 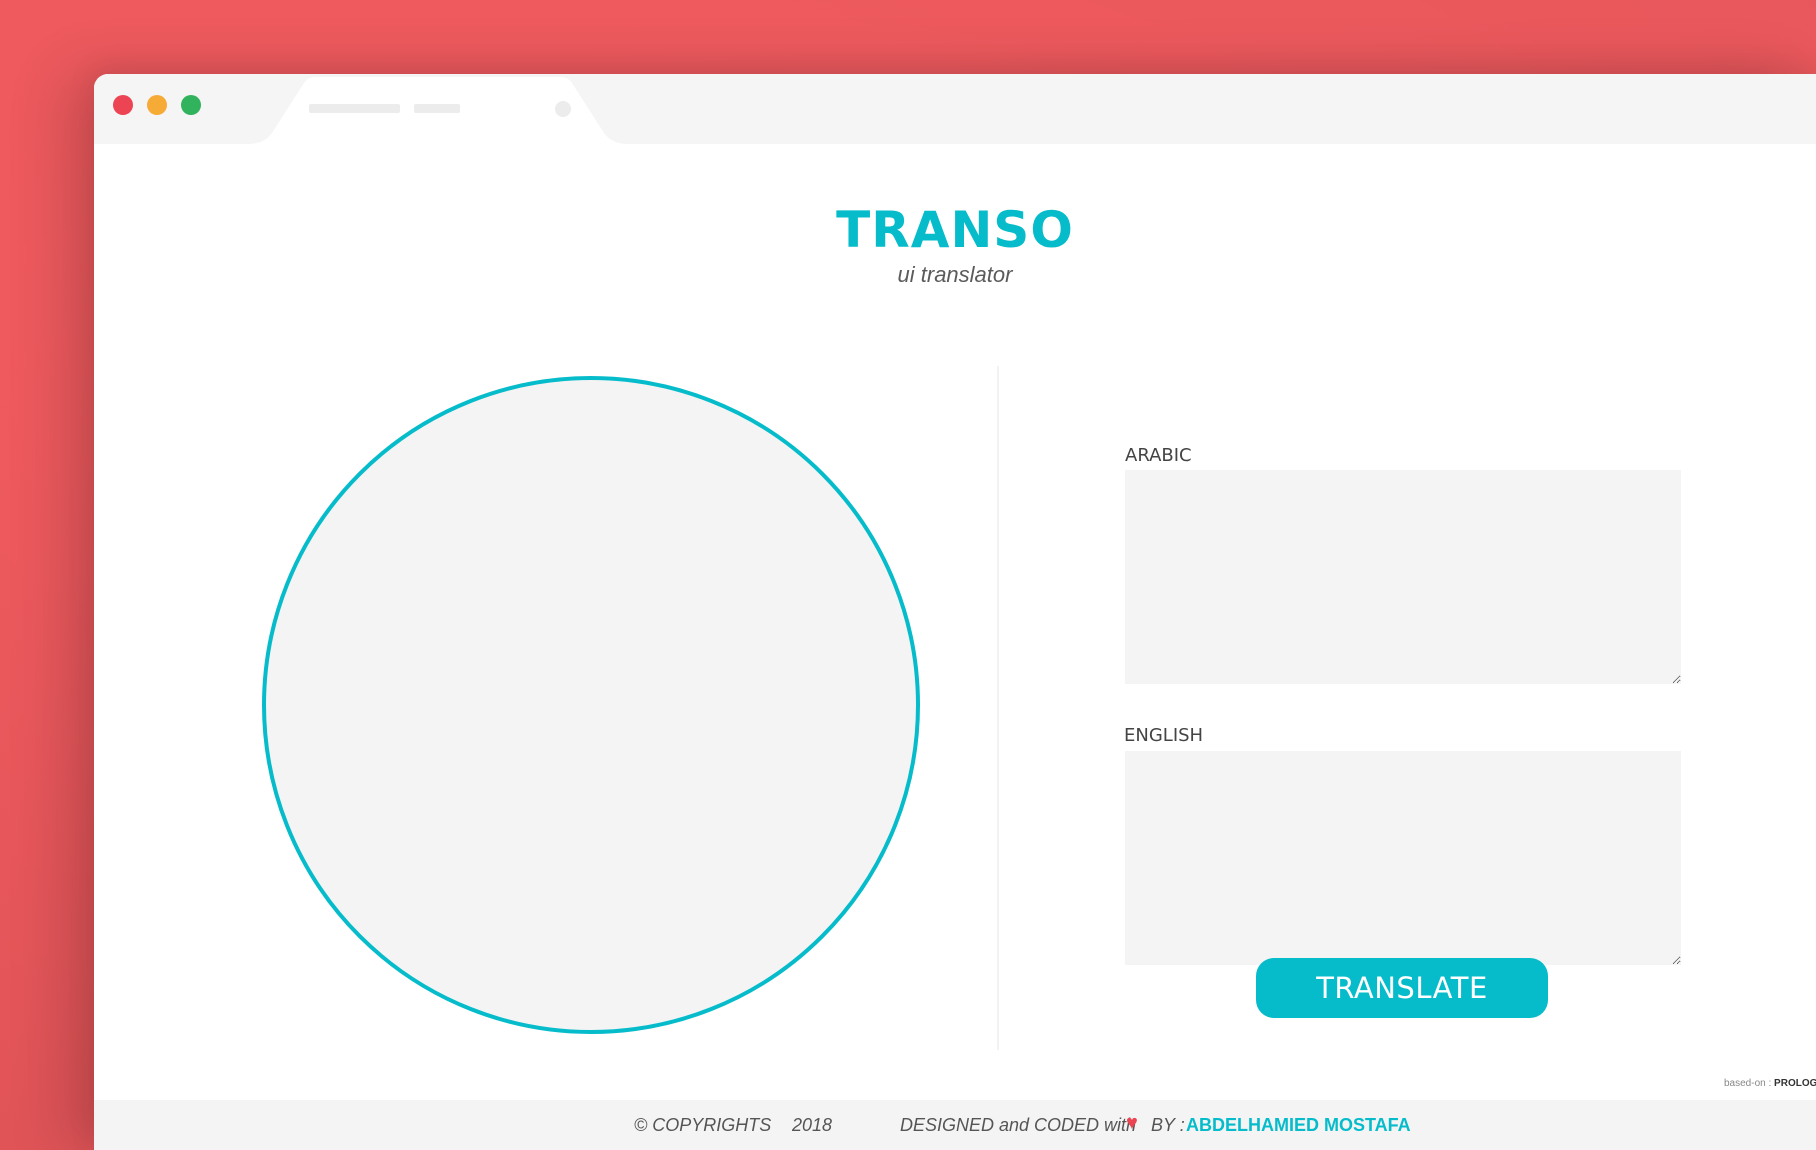 What do you see at coordinates (812, 1125) in the screenshot?
I see `footer-year: 2018` at bounding box center [812, 1125].